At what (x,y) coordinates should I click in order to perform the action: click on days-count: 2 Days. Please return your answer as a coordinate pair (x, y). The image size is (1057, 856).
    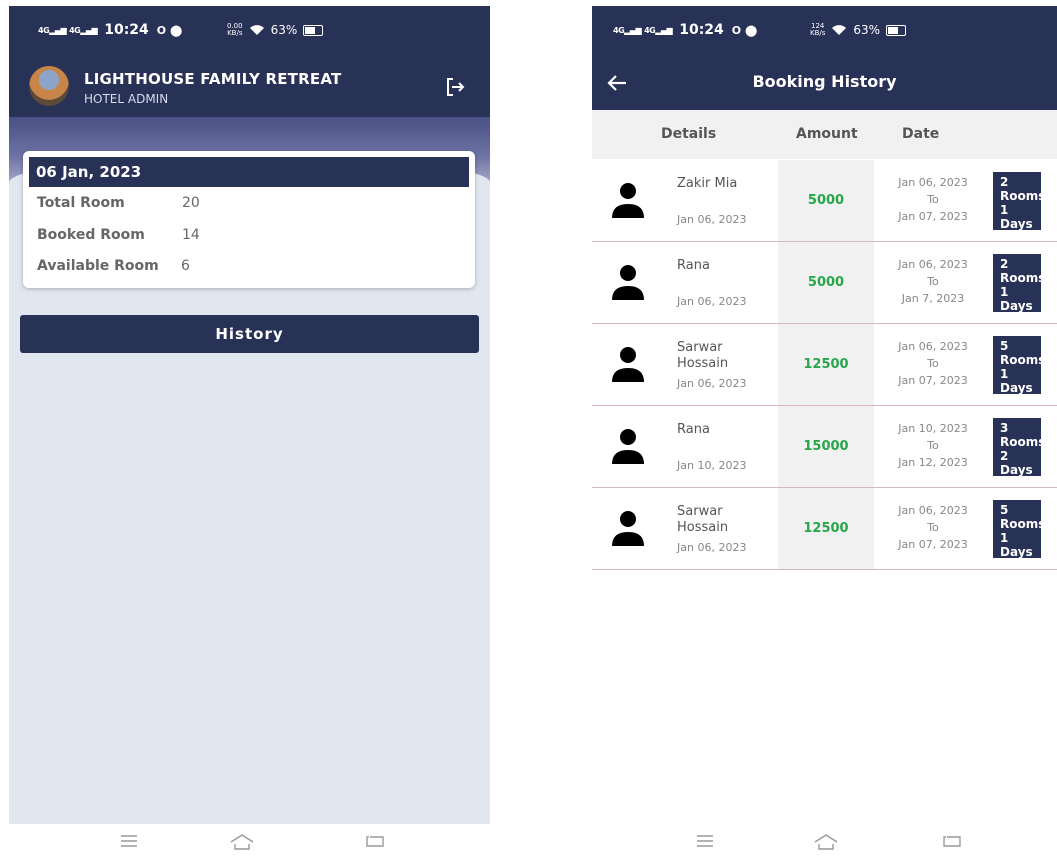
    Looking at the image, I should click on (1016, 463).